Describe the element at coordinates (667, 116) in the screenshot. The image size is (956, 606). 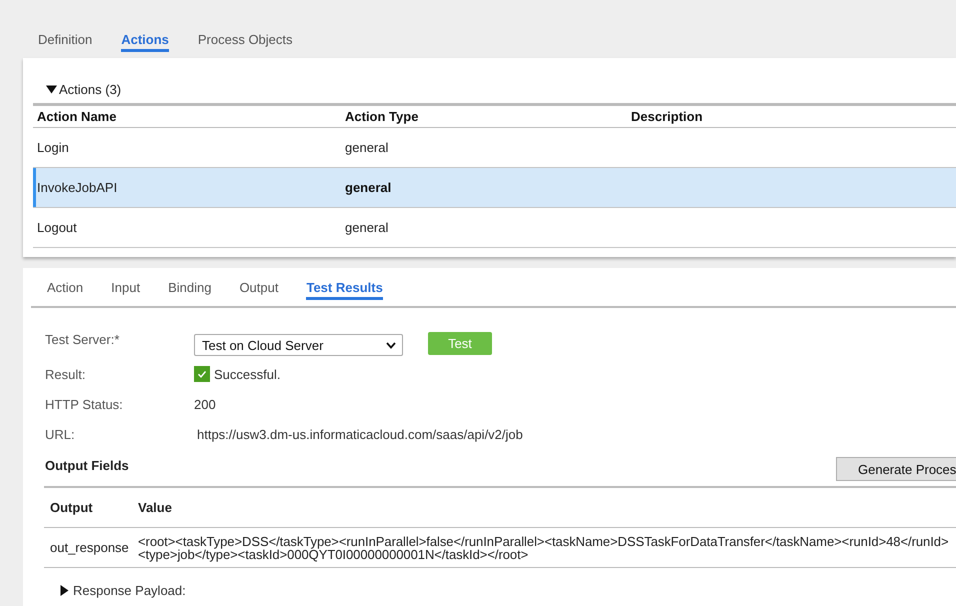
I see `column-header: Description` at that location.